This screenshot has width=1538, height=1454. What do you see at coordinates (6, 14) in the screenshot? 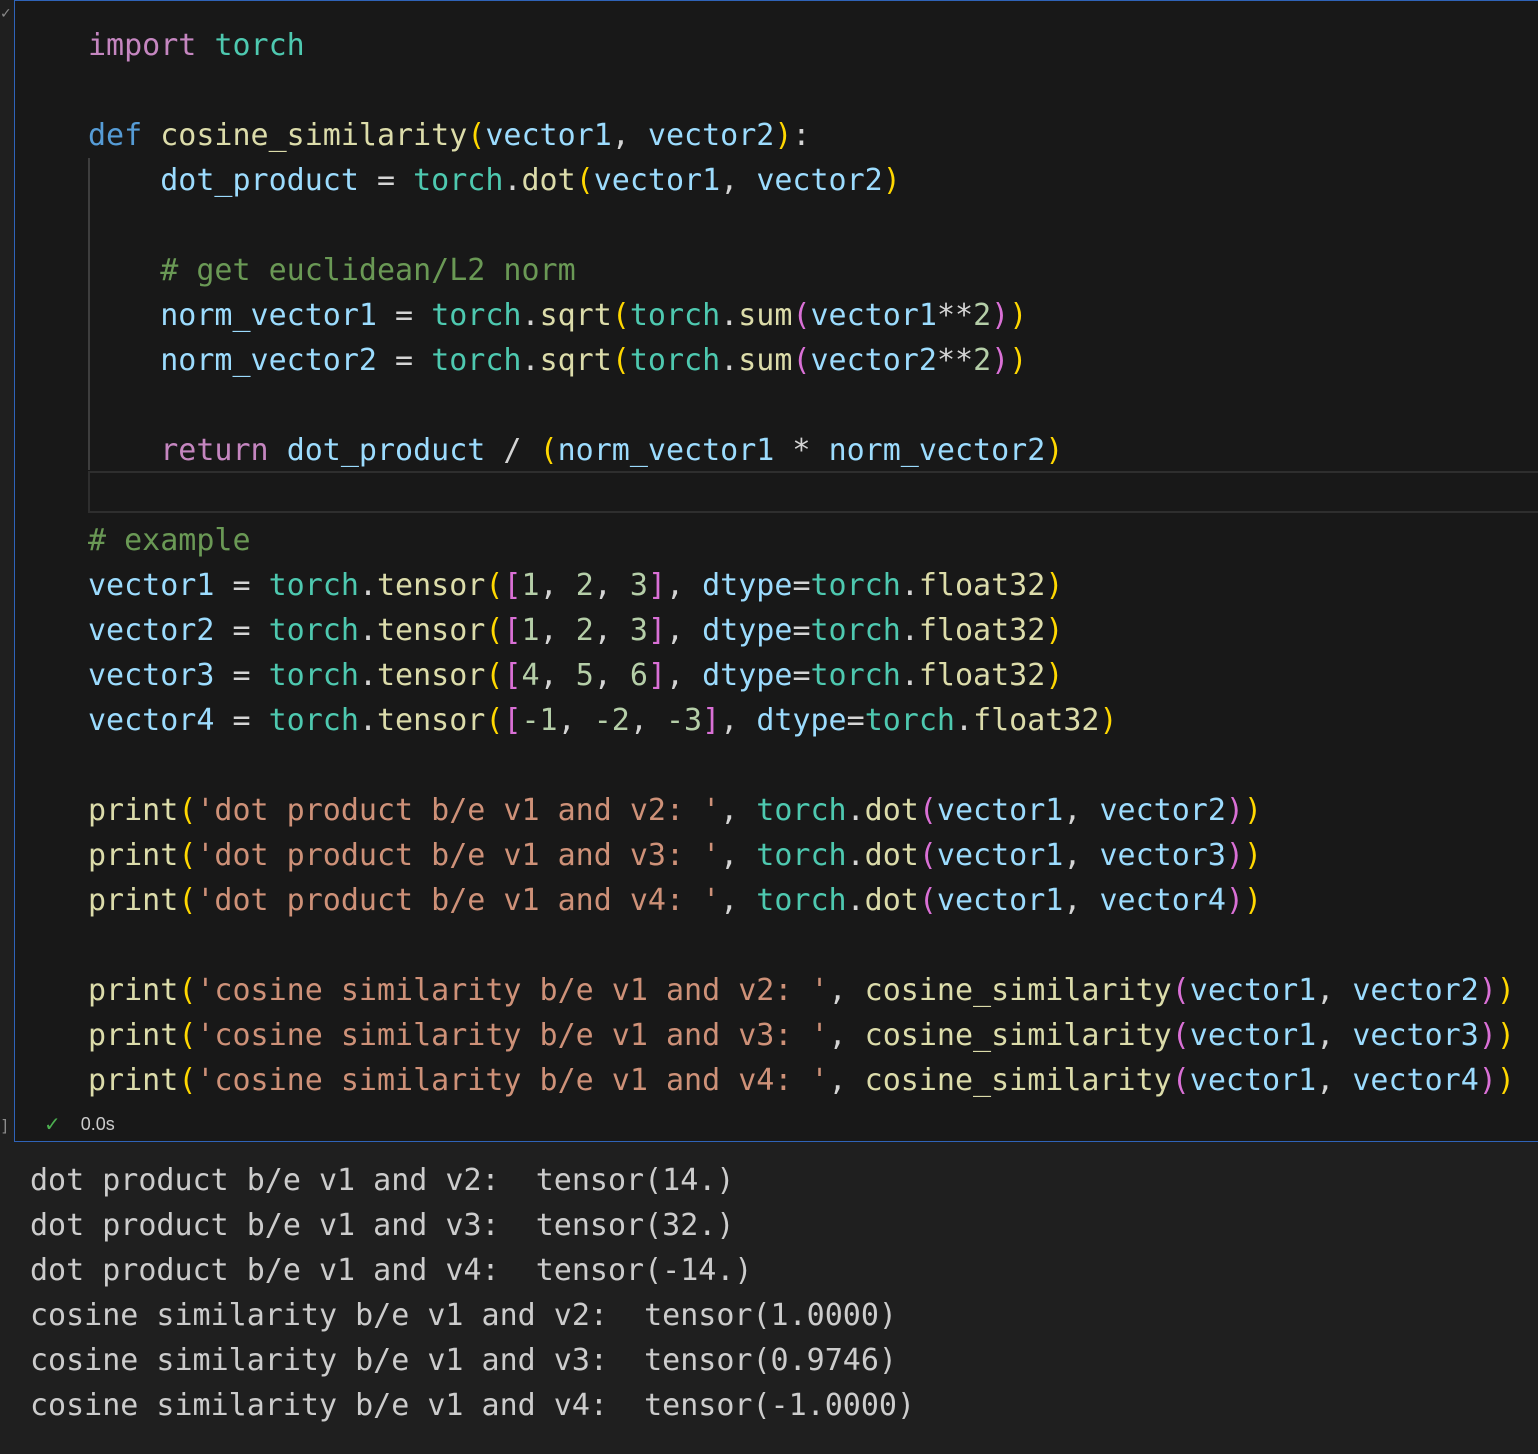
I see `collapse-chevron-icon: ✓` at bounding box center [6, 14].